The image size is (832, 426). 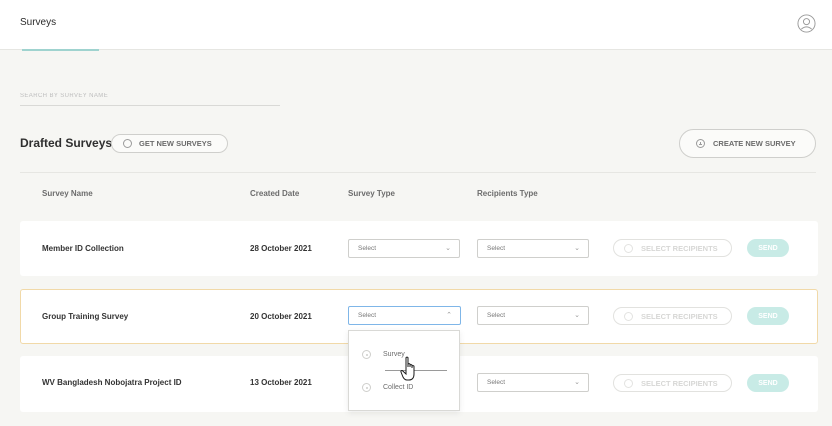 What do you see at coordinates (449, 315) in the screenshot?
I see `chevron-up-icon: ⌃` at bounding box center [449, 315].